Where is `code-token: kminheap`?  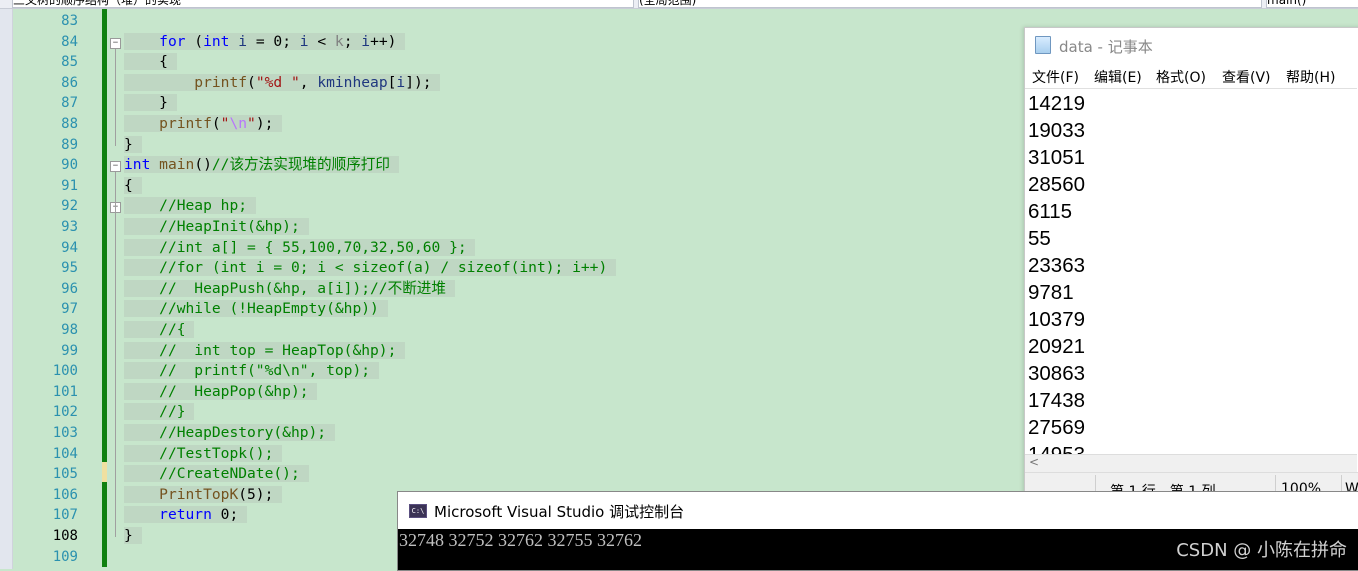 code-token: kminheap is located at coordinates (352, 82).